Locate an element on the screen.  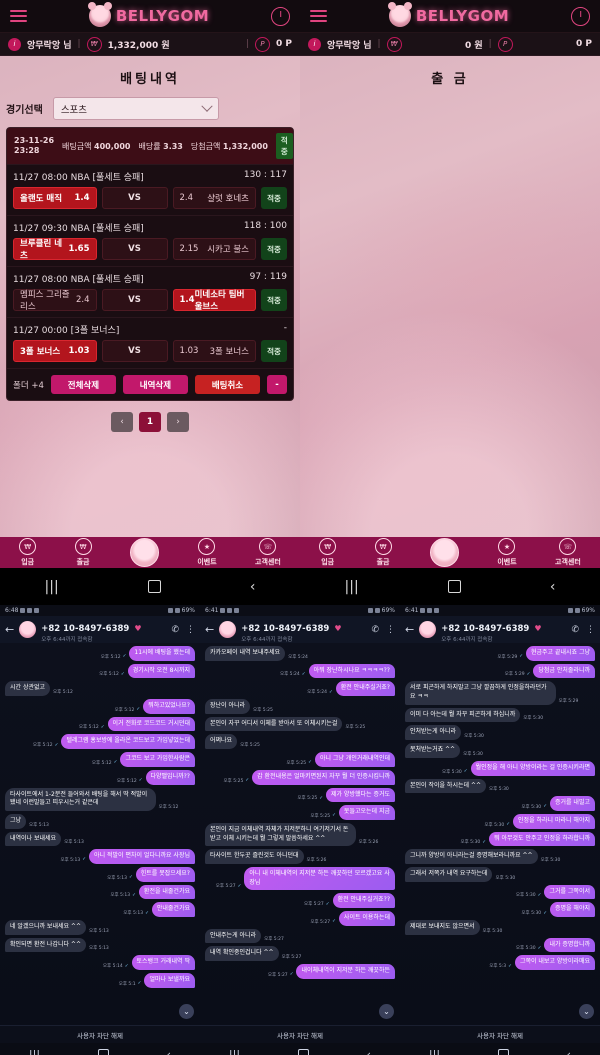
page-prev-button: ‹ is located at coordinates (122, 422).